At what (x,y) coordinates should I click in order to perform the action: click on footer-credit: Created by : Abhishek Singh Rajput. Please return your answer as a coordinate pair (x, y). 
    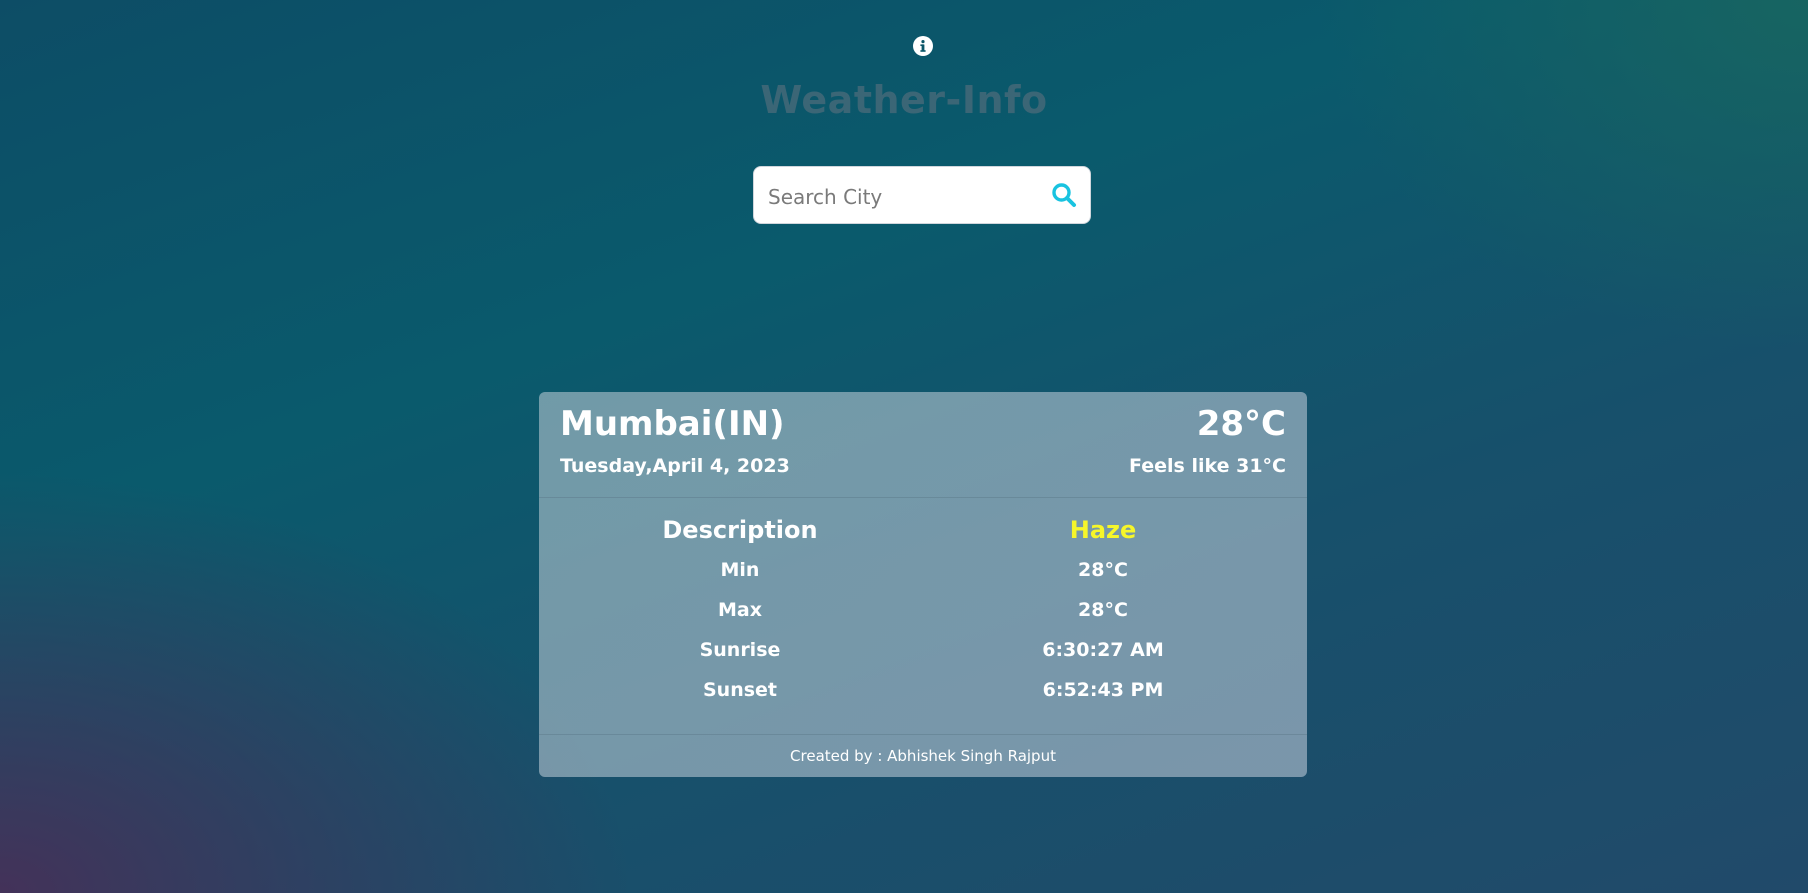
    Looking at the image, I should click on (923, 755).